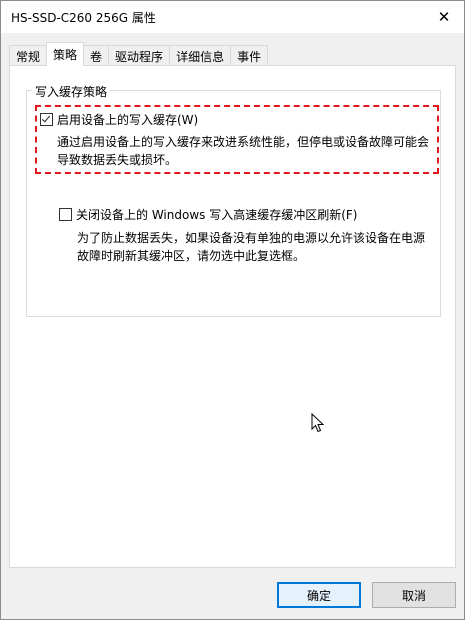  I want to click on tab-details: 详细信息, so click(200, 55).